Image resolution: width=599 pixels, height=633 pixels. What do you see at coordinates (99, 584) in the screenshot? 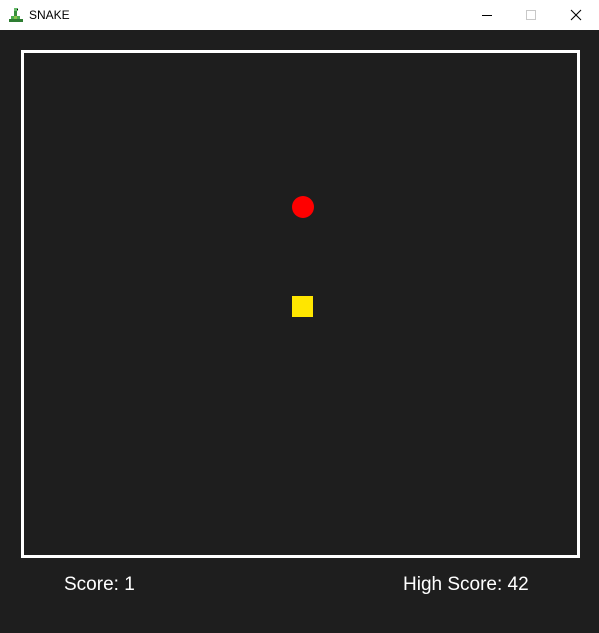
I see `score-label: Score: 1` at bounding box center [99, 584].